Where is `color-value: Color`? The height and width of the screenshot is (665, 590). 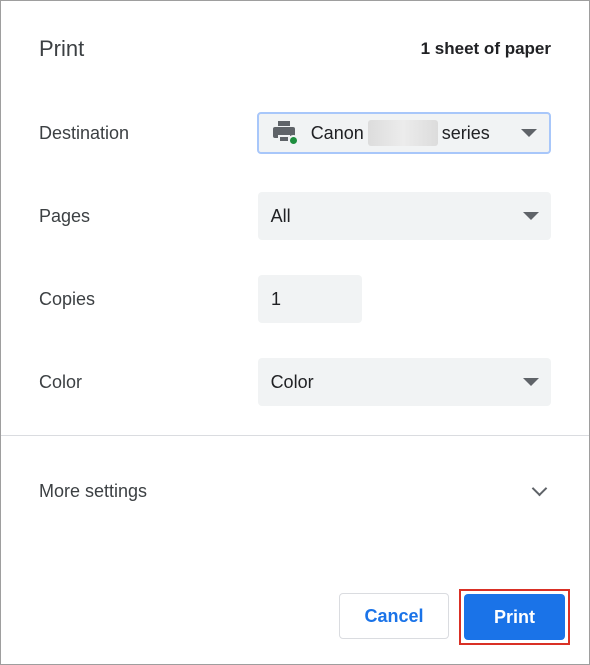
color-value: Color is located at coordinates (292, 381).